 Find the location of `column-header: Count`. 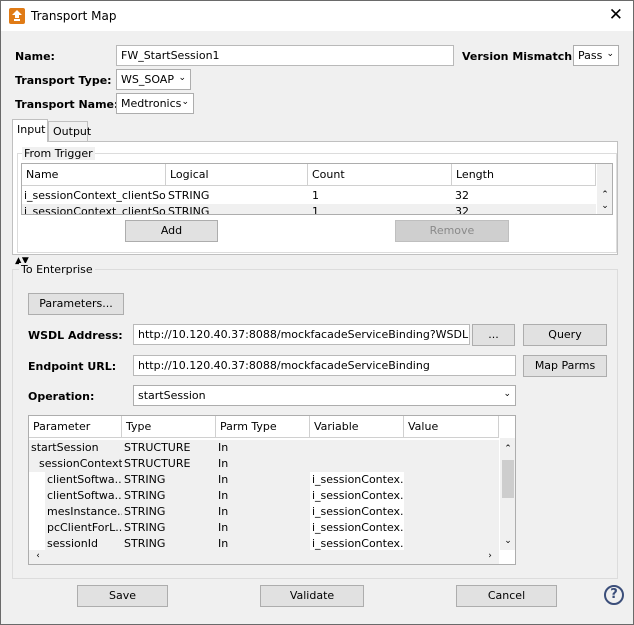

column-header: Count is located at coordinates (380, 175).